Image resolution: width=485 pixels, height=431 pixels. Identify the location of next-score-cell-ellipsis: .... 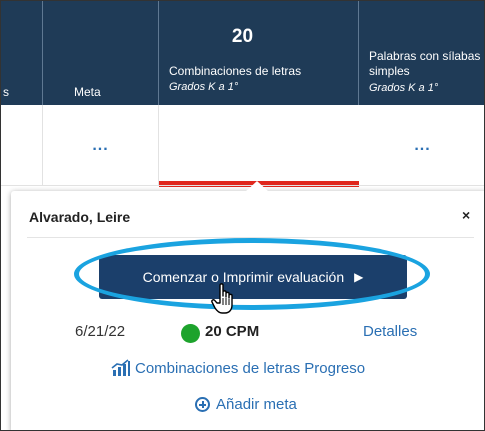
(422, 145).